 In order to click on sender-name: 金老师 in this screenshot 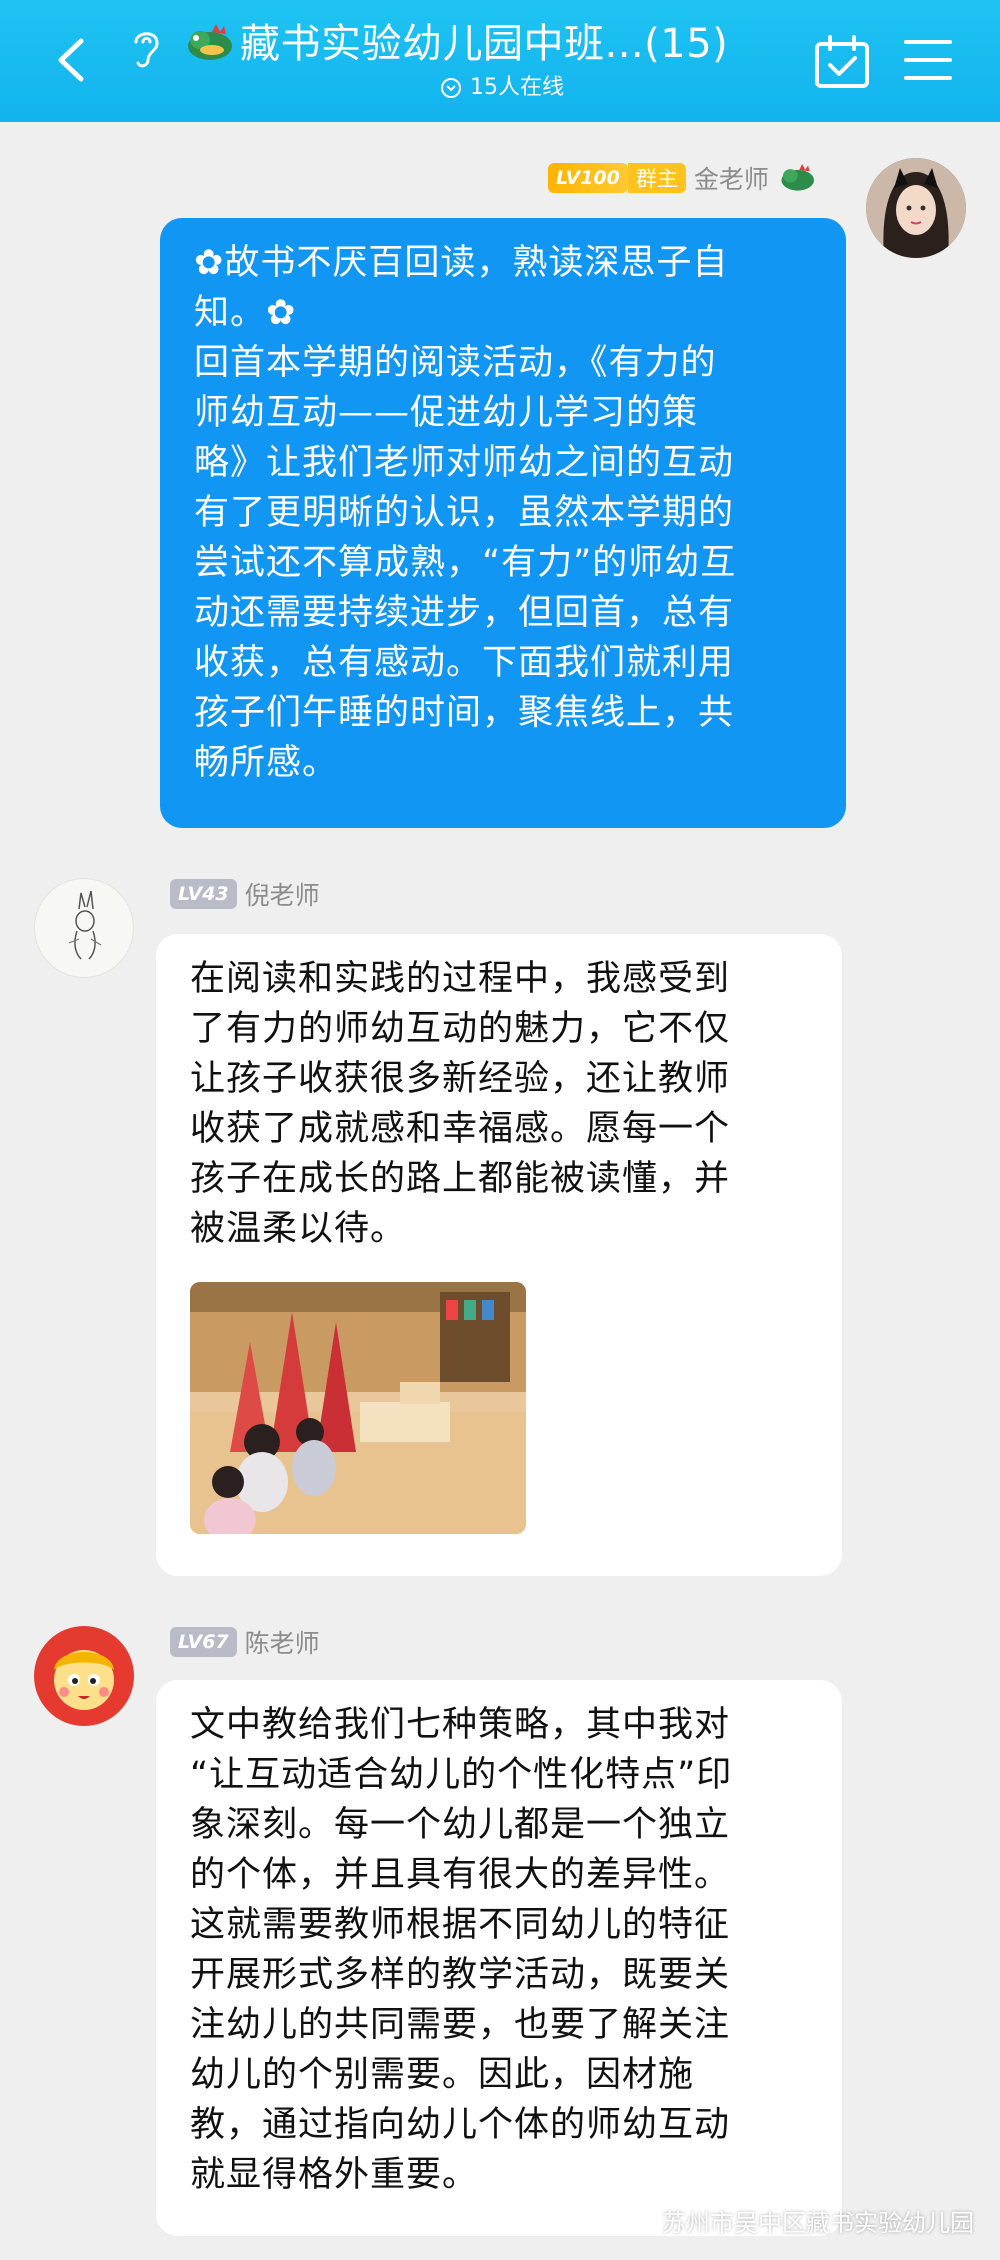, I will do `click(731, 179)`.